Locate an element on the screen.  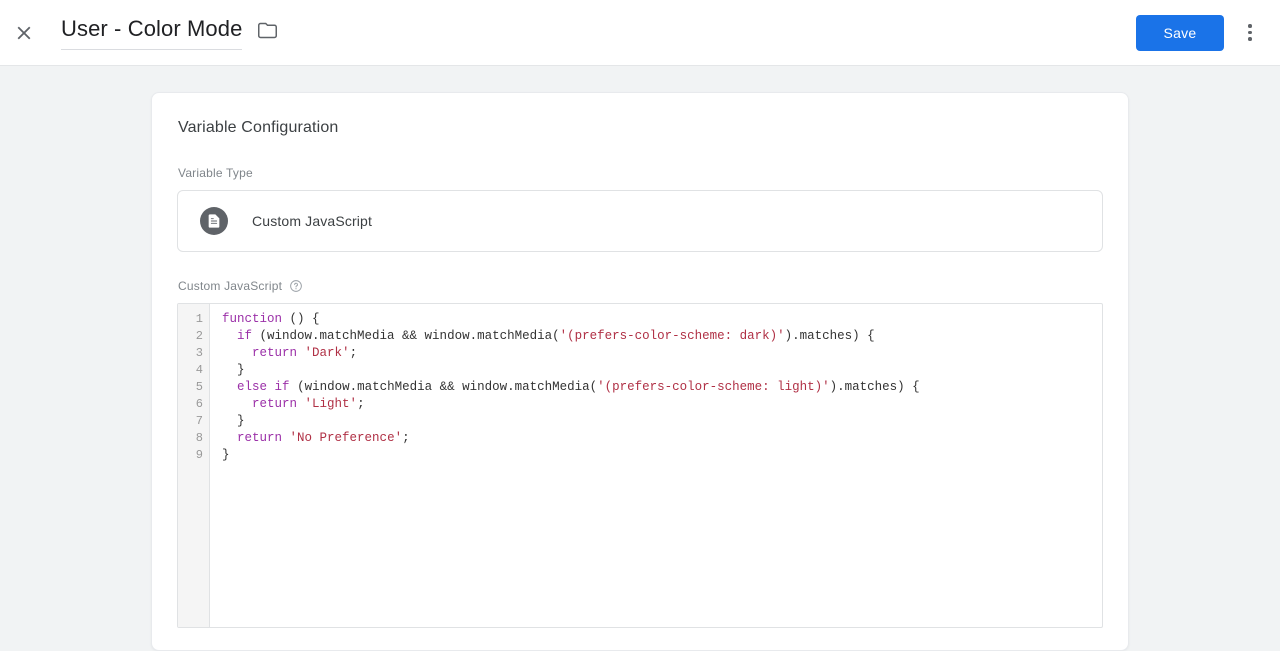
code-token: 'Dark' is located at coordinates (327, 353).